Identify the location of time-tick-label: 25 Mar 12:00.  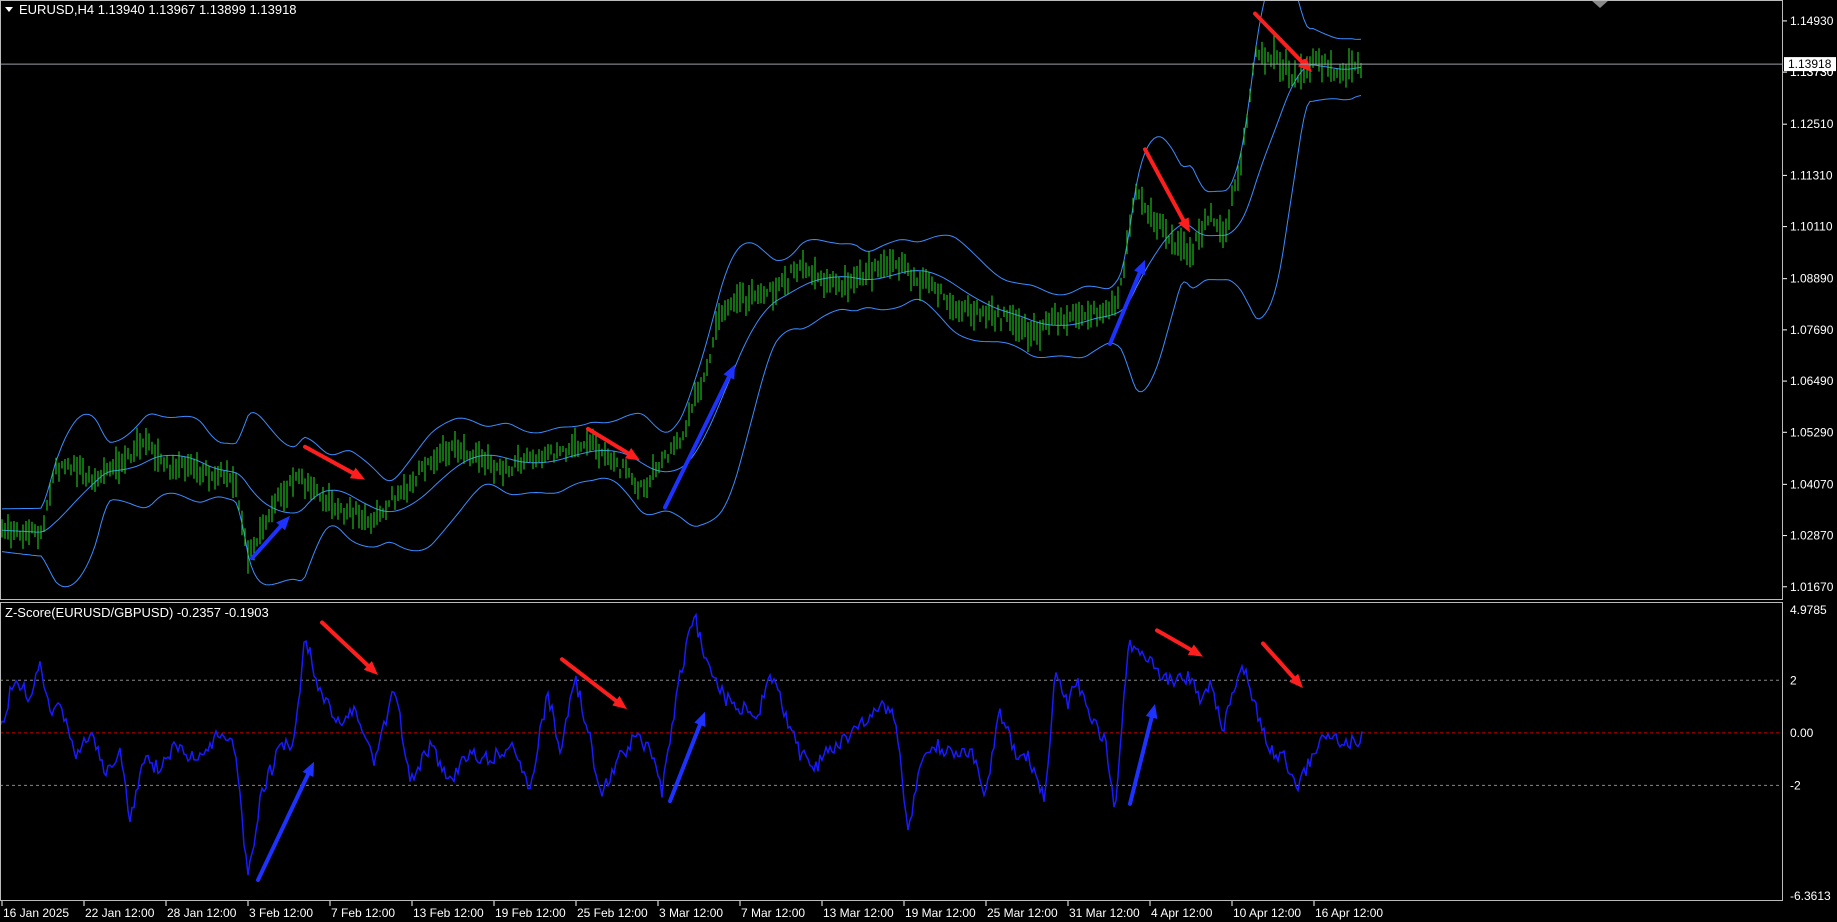
(1022, 913).